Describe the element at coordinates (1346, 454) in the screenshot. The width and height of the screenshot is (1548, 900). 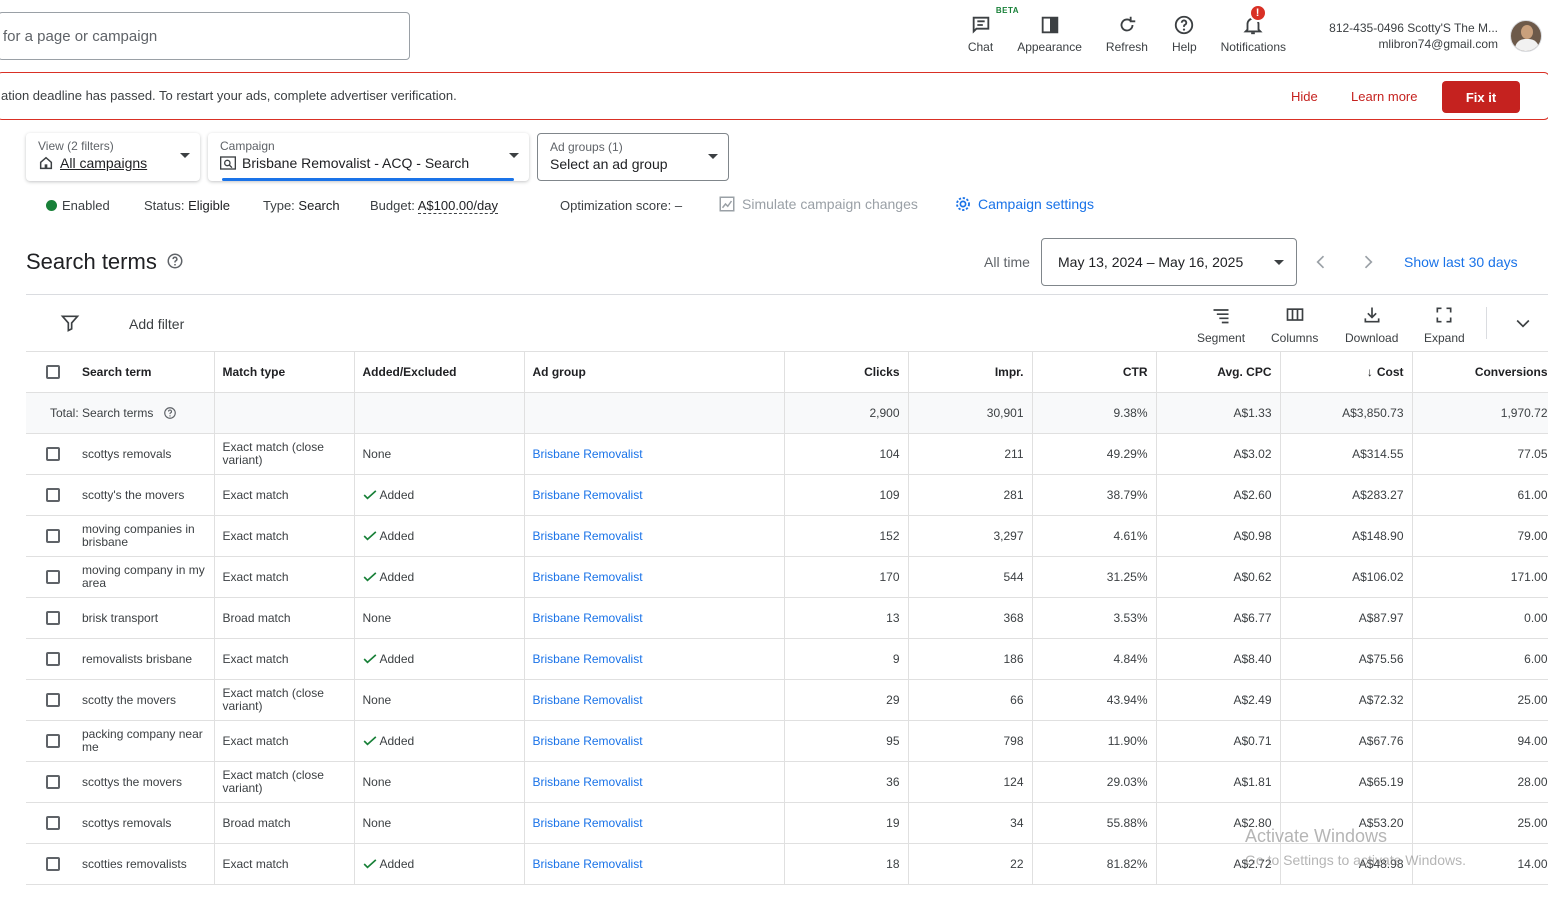
I see `cost-cell: A$314.55` at that location.